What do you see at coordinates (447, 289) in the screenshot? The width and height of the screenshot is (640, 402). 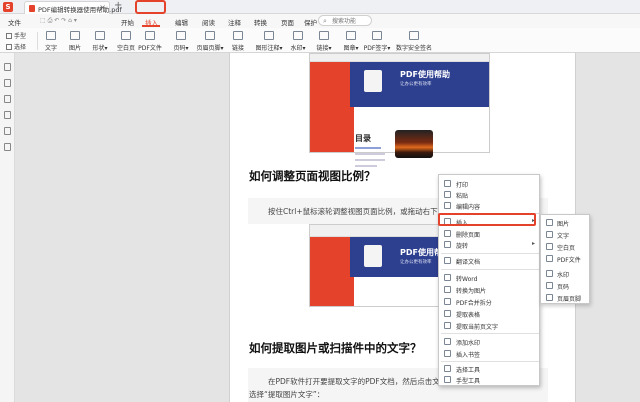 I see `image-convert-icon` at bounding box center [447, 289].